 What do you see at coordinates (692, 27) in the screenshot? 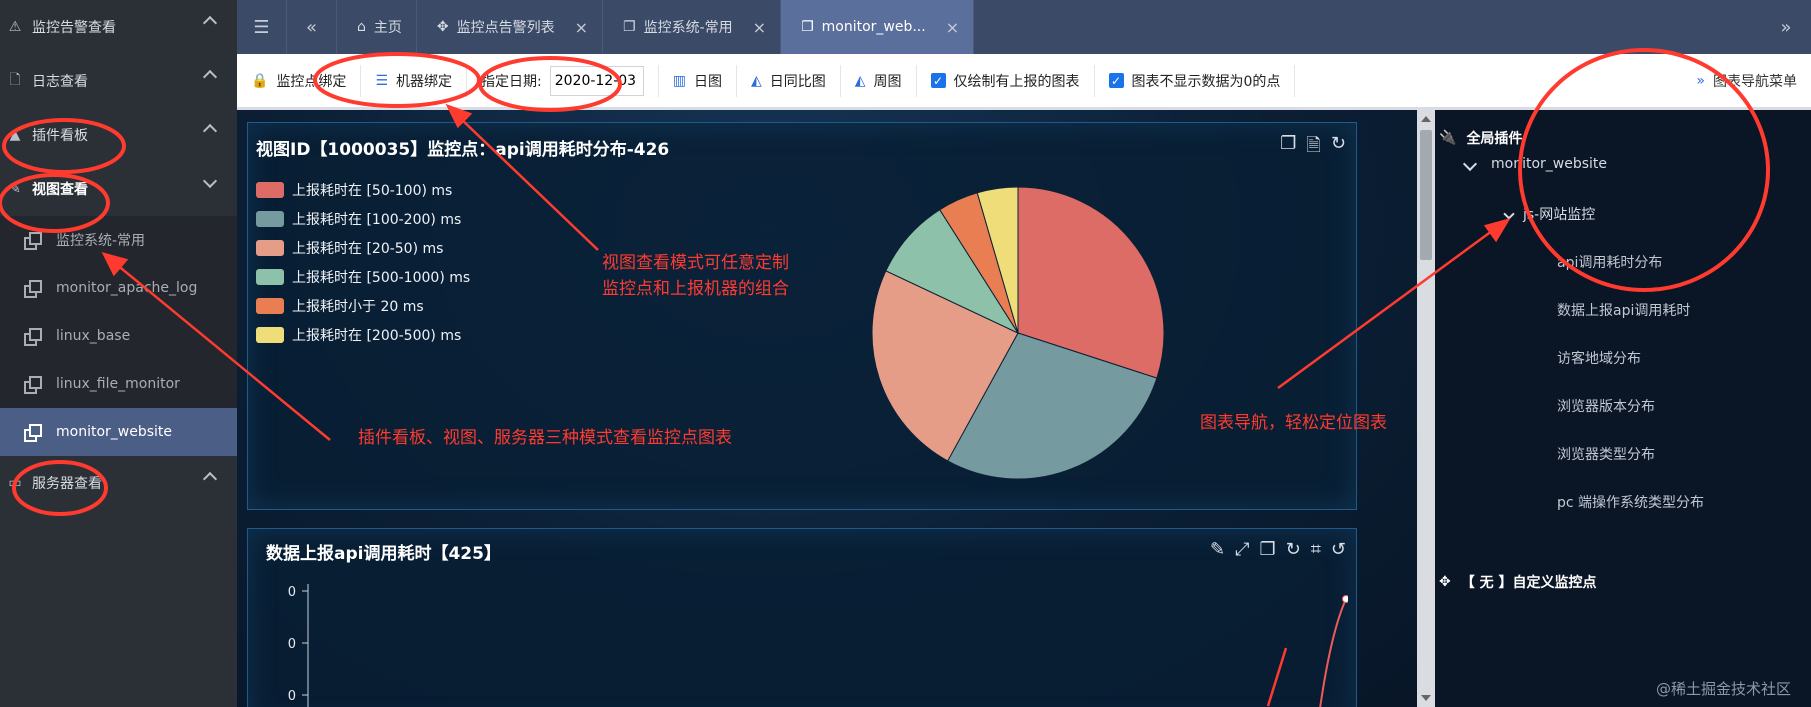
I see `tab-monitor-common: ❐ 监控系统-常用 ×` at bounding box center [692, 27].